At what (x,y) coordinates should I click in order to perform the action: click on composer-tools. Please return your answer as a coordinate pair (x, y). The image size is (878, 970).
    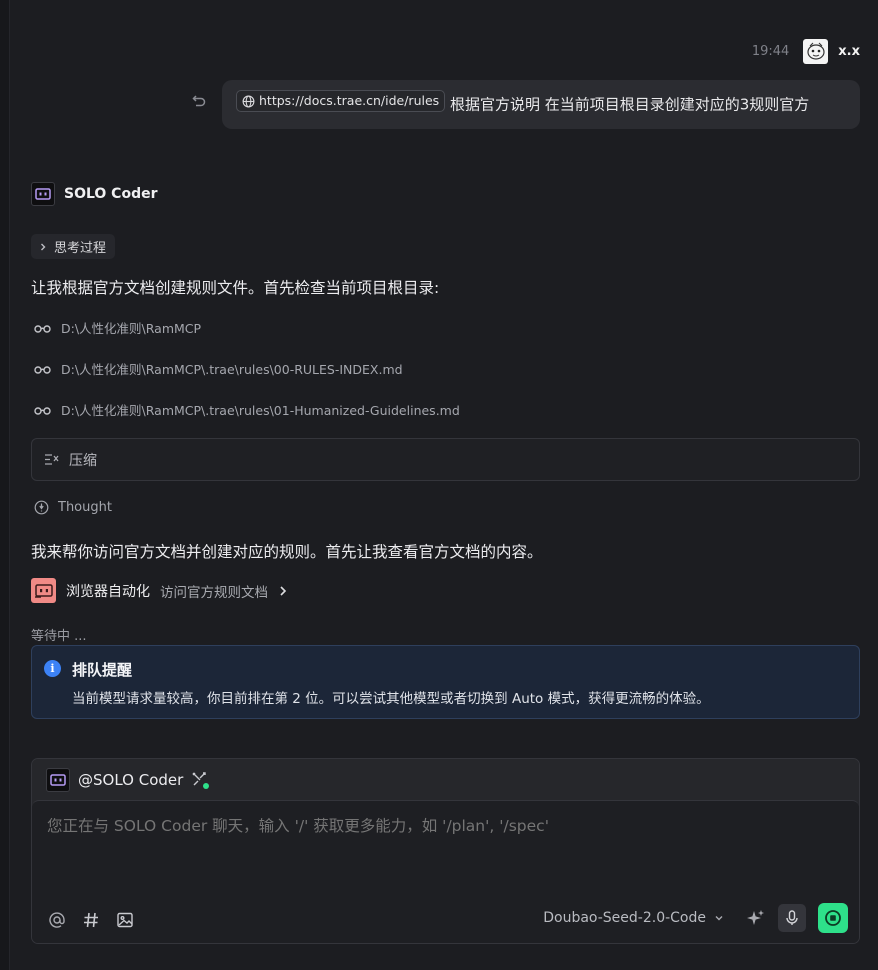
    Looking at the image, I should click on (91, 920).